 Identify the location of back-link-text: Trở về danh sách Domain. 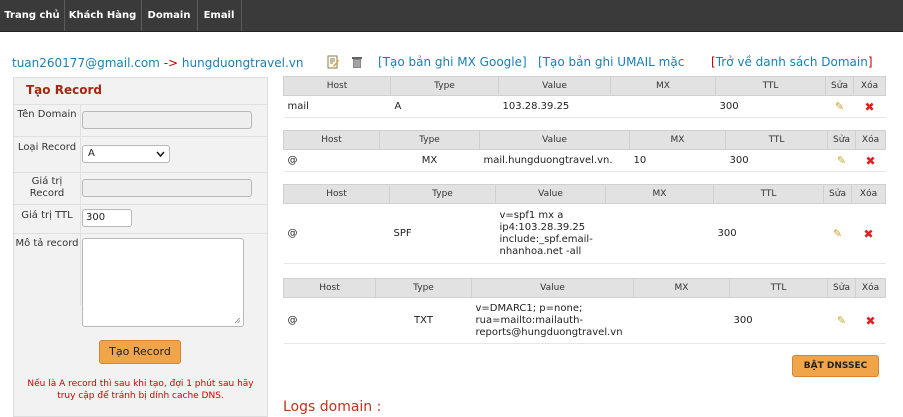
(791, 62).